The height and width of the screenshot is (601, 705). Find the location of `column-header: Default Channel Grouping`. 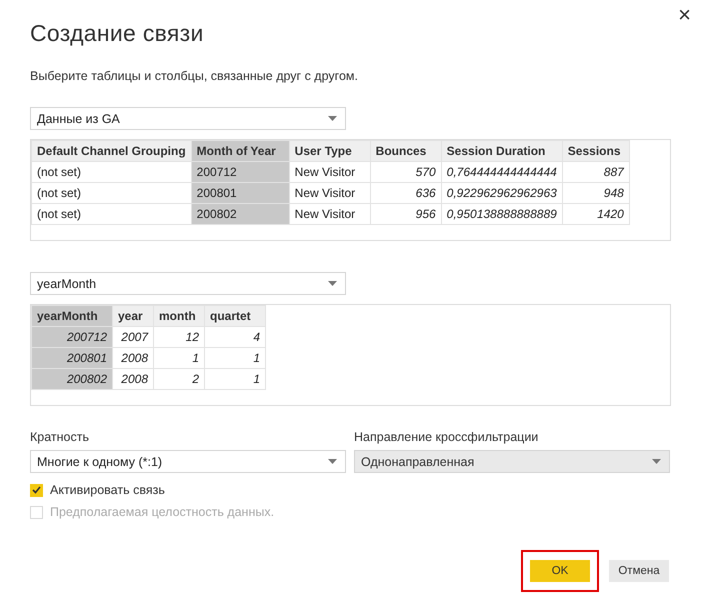

column-header: Default Channel Grouping is located at coordinates (112, 151).